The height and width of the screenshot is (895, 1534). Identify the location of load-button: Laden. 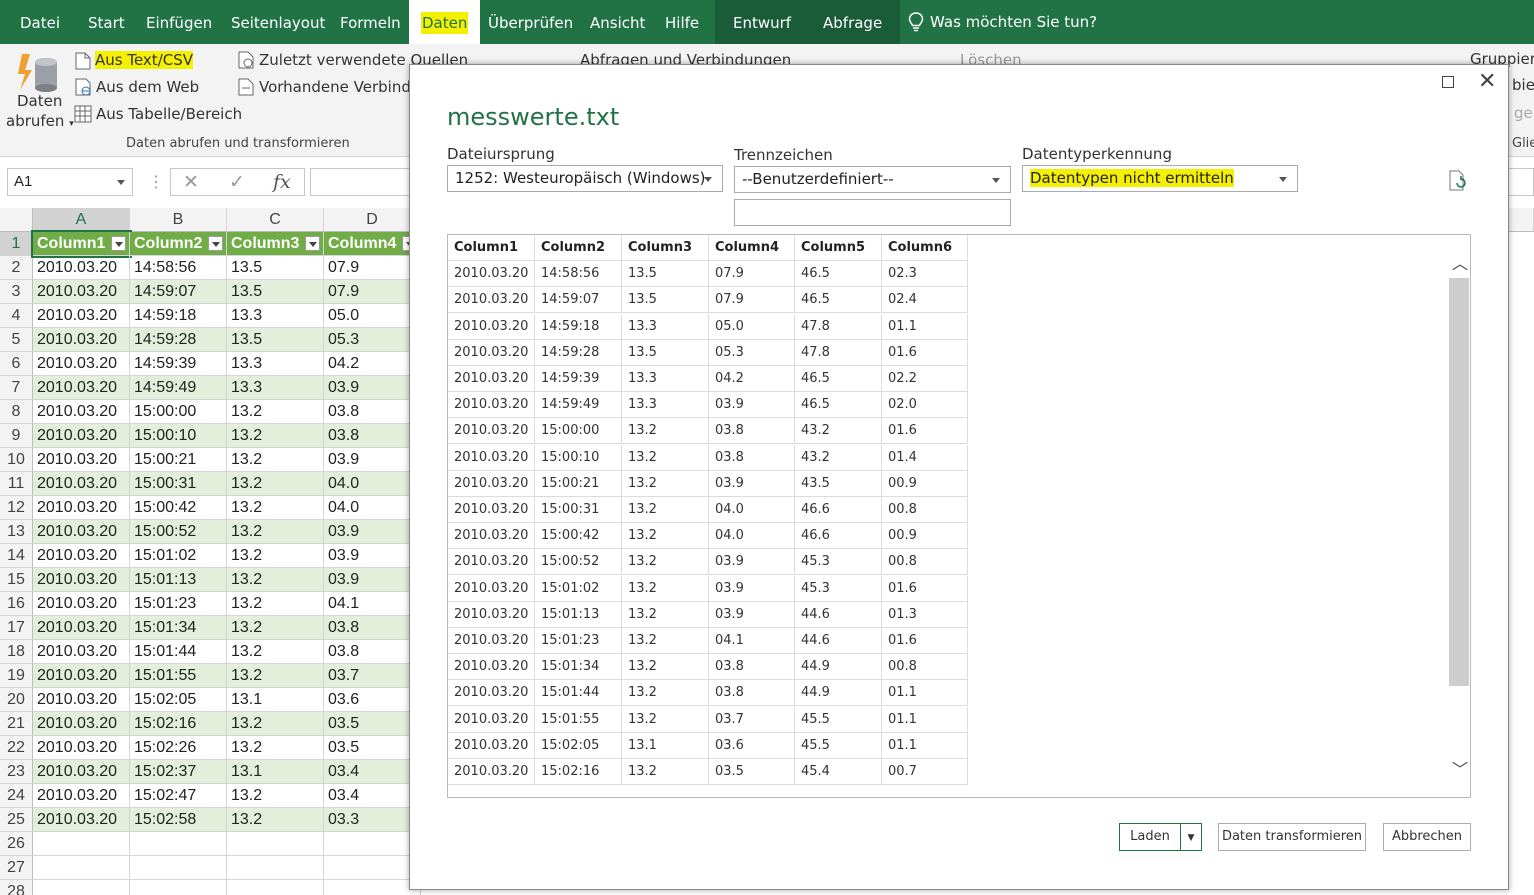
(1150, 837).